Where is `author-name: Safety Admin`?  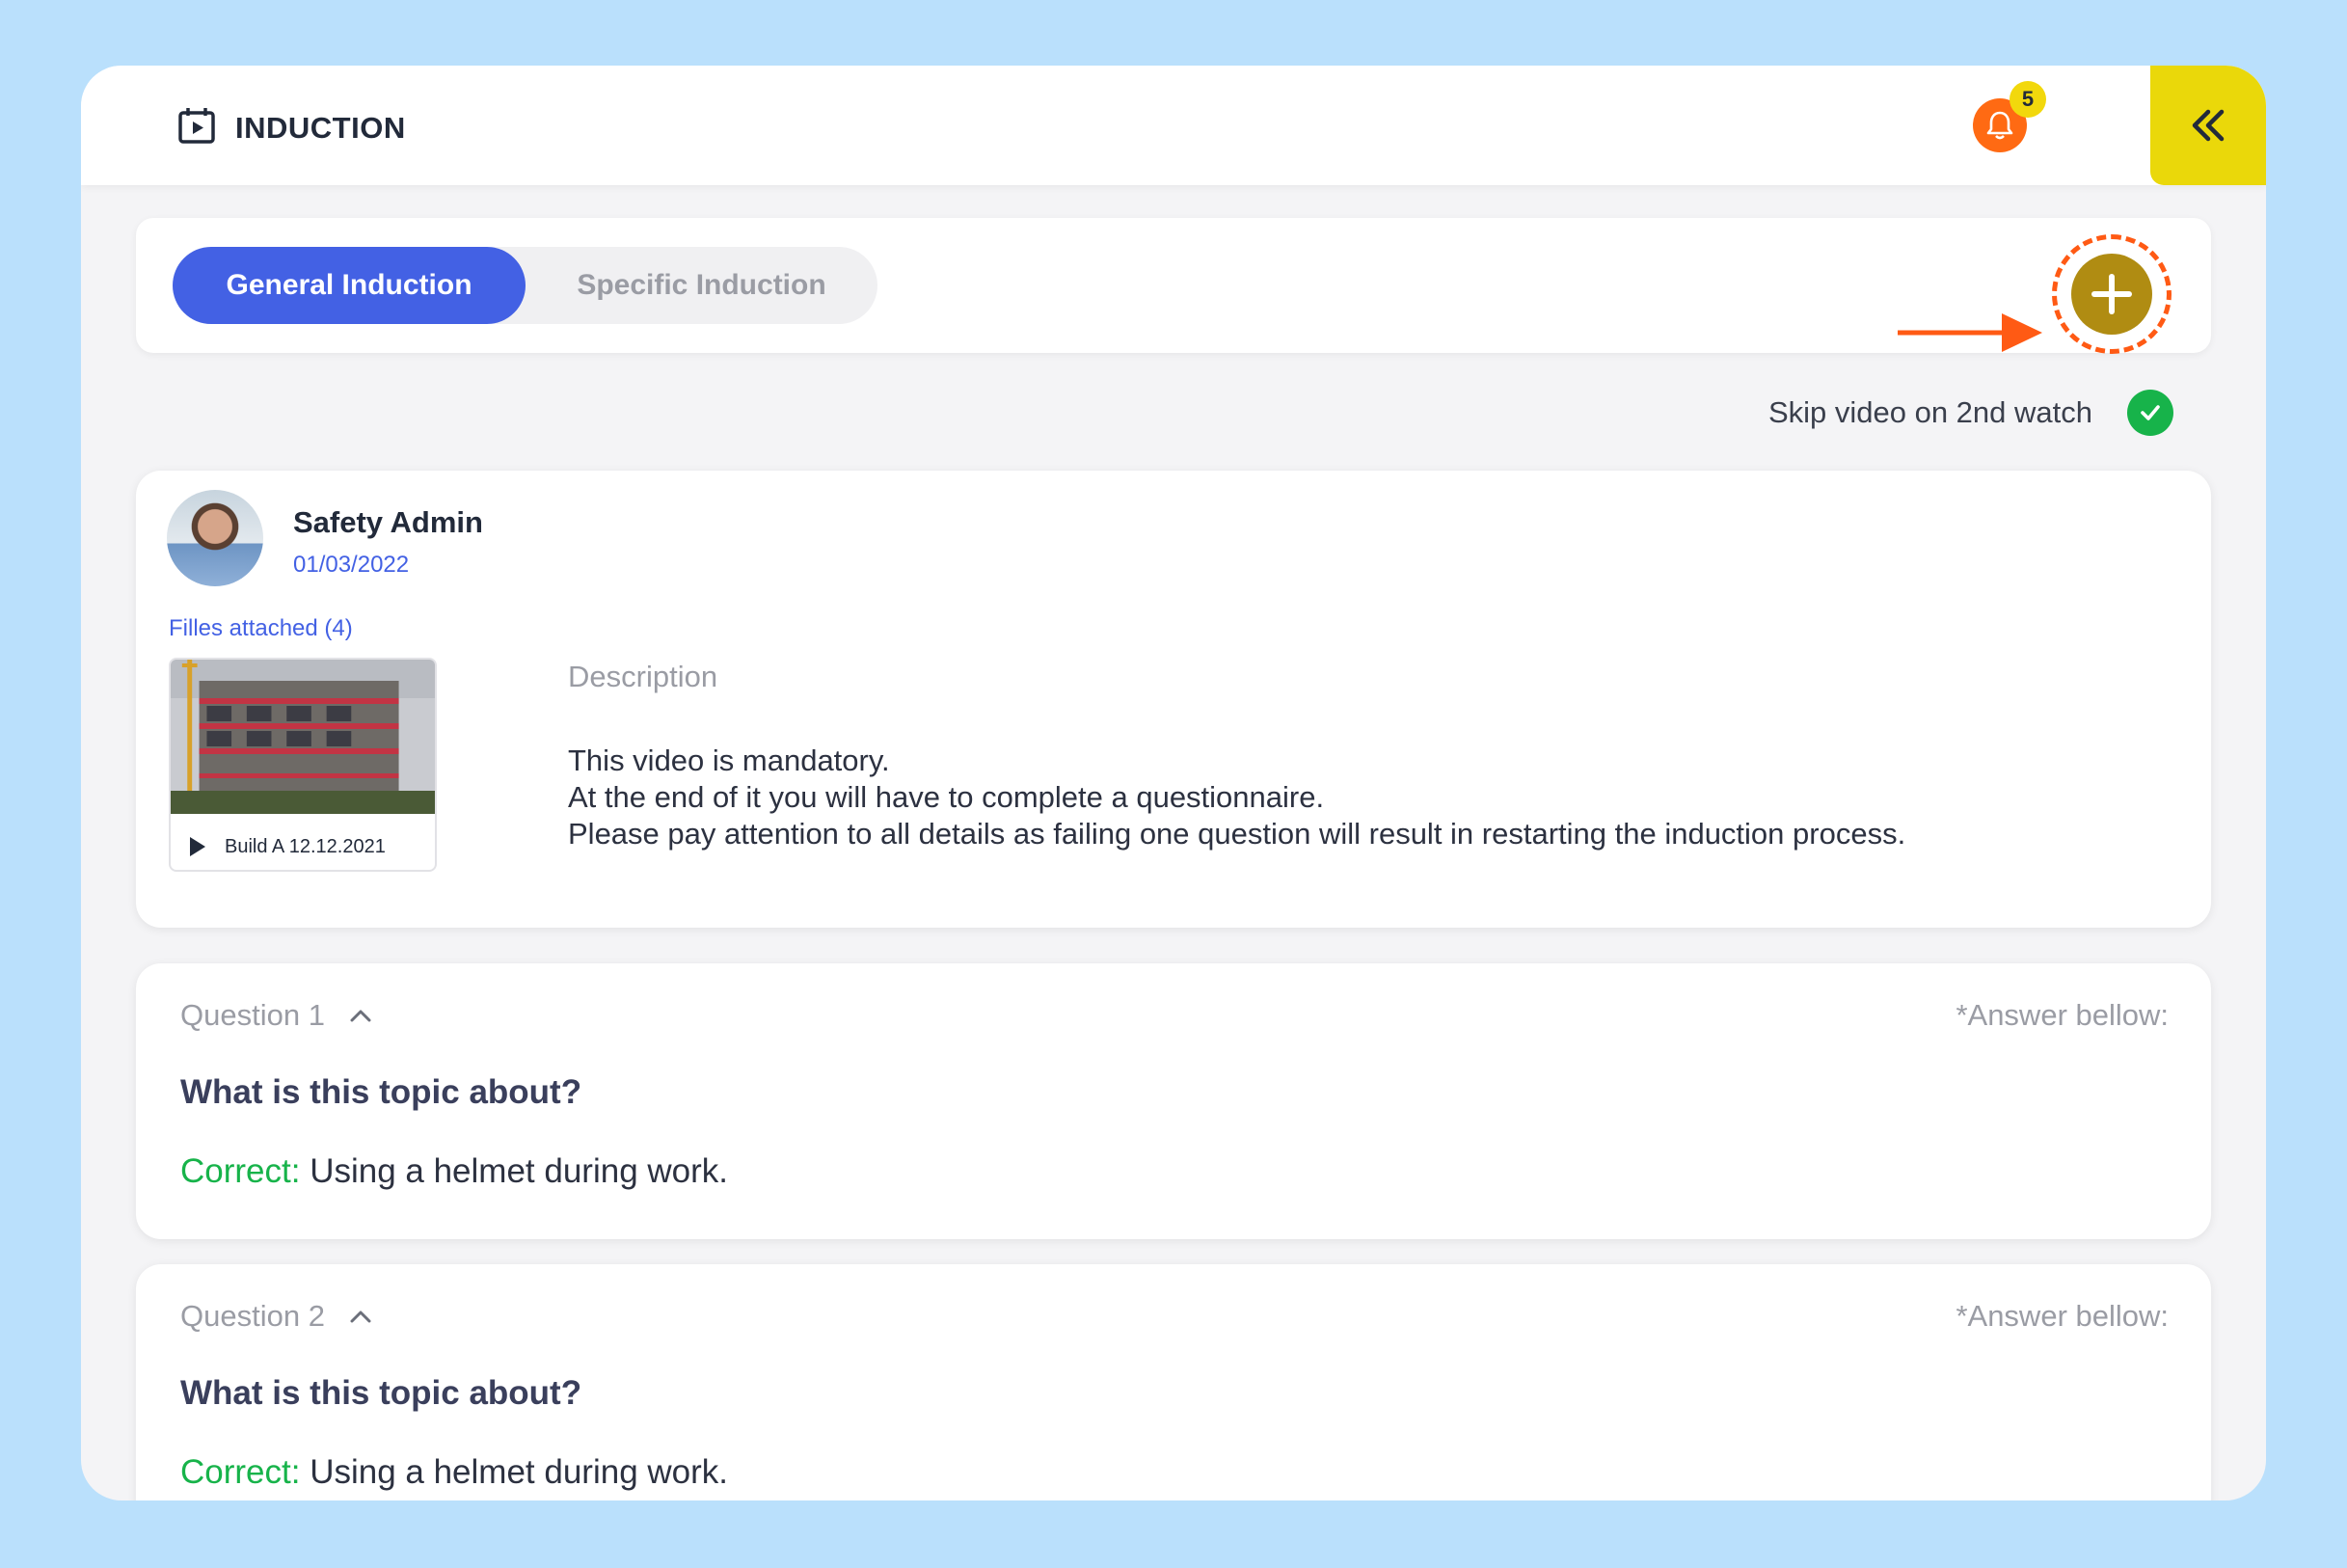 author-name: Safety Admin is located at coordinates (388, 522).